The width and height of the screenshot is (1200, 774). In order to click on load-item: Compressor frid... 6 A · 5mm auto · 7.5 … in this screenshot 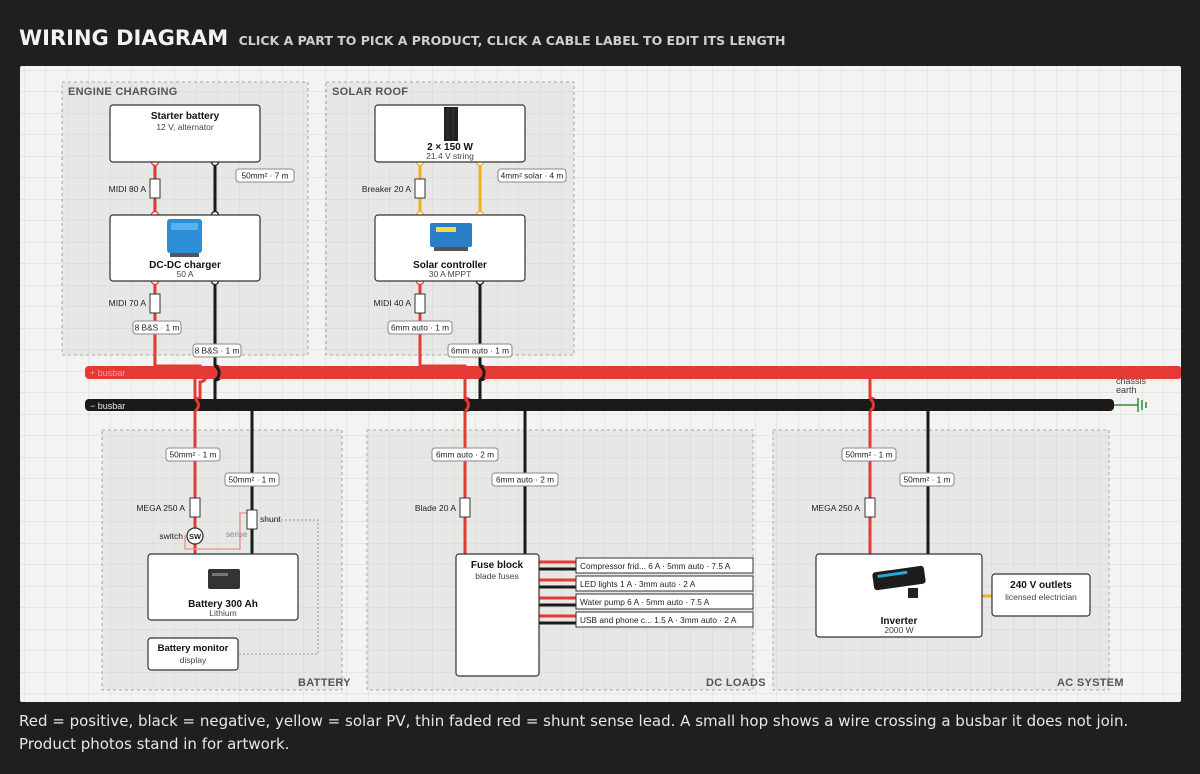, I will do `click(664, 565)`.